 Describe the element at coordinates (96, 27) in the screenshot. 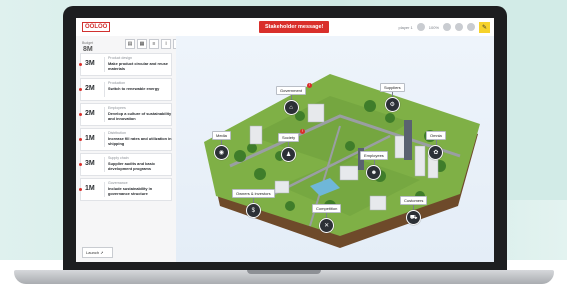

I see `app-logo: OOLOO` at that location.